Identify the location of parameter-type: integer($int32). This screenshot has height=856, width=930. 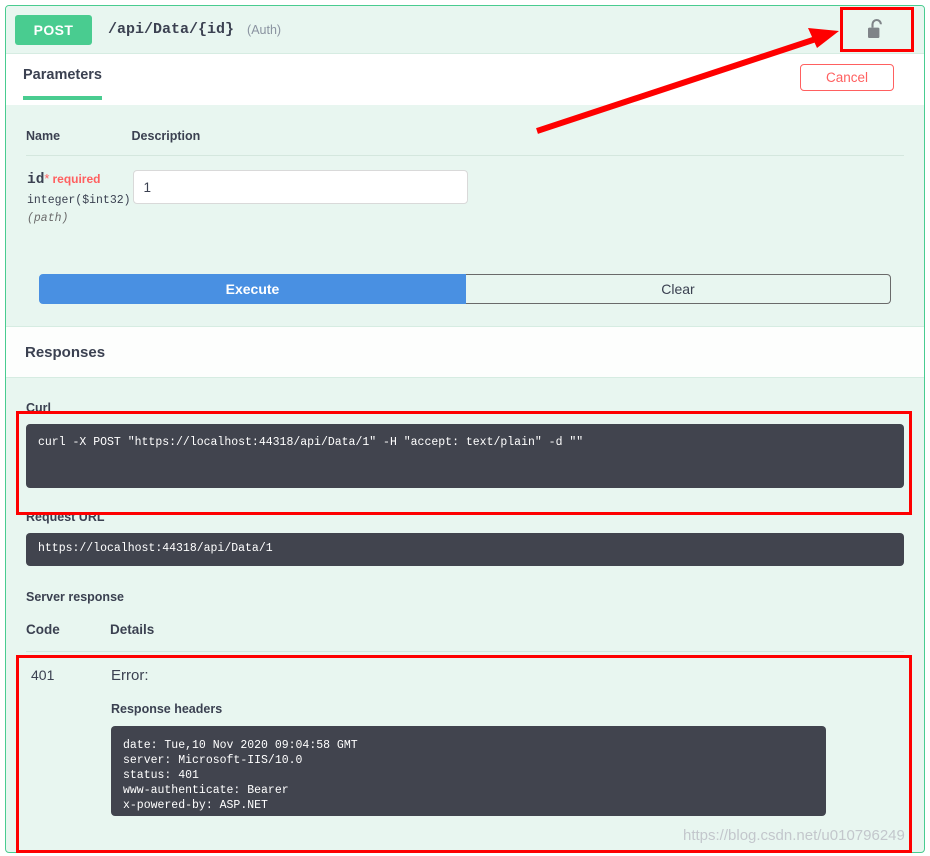
(79, 200).